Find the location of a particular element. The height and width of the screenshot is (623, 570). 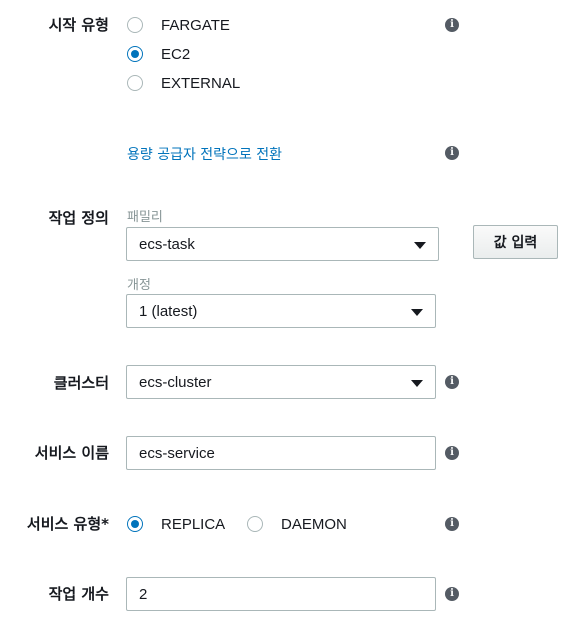

task-count-label: 작업 개수 is located at coordinates (78, 594).